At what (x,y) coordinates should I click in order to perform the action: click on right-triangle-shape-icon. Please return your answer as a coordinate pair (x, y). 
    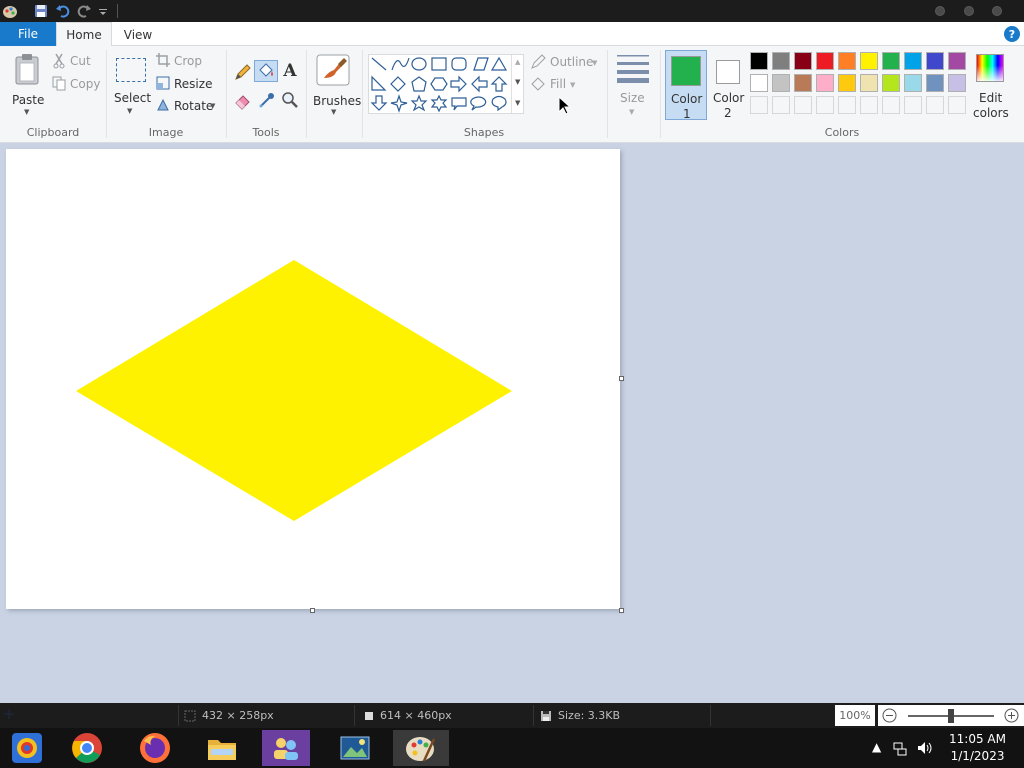
    Looking at the image, I should click on (379, 83).